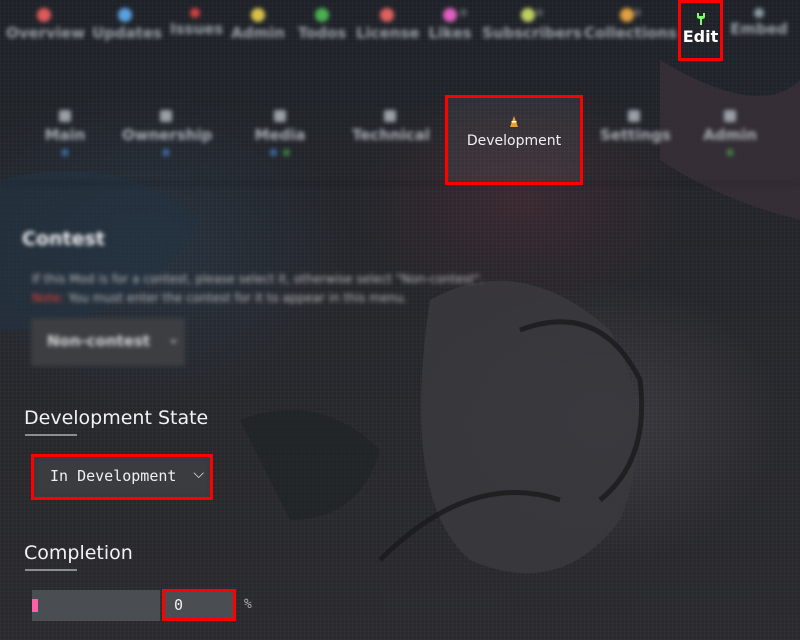 This screenshot has width=800, height=640. I want to click on completion-progress-bar, so click(96, 605).